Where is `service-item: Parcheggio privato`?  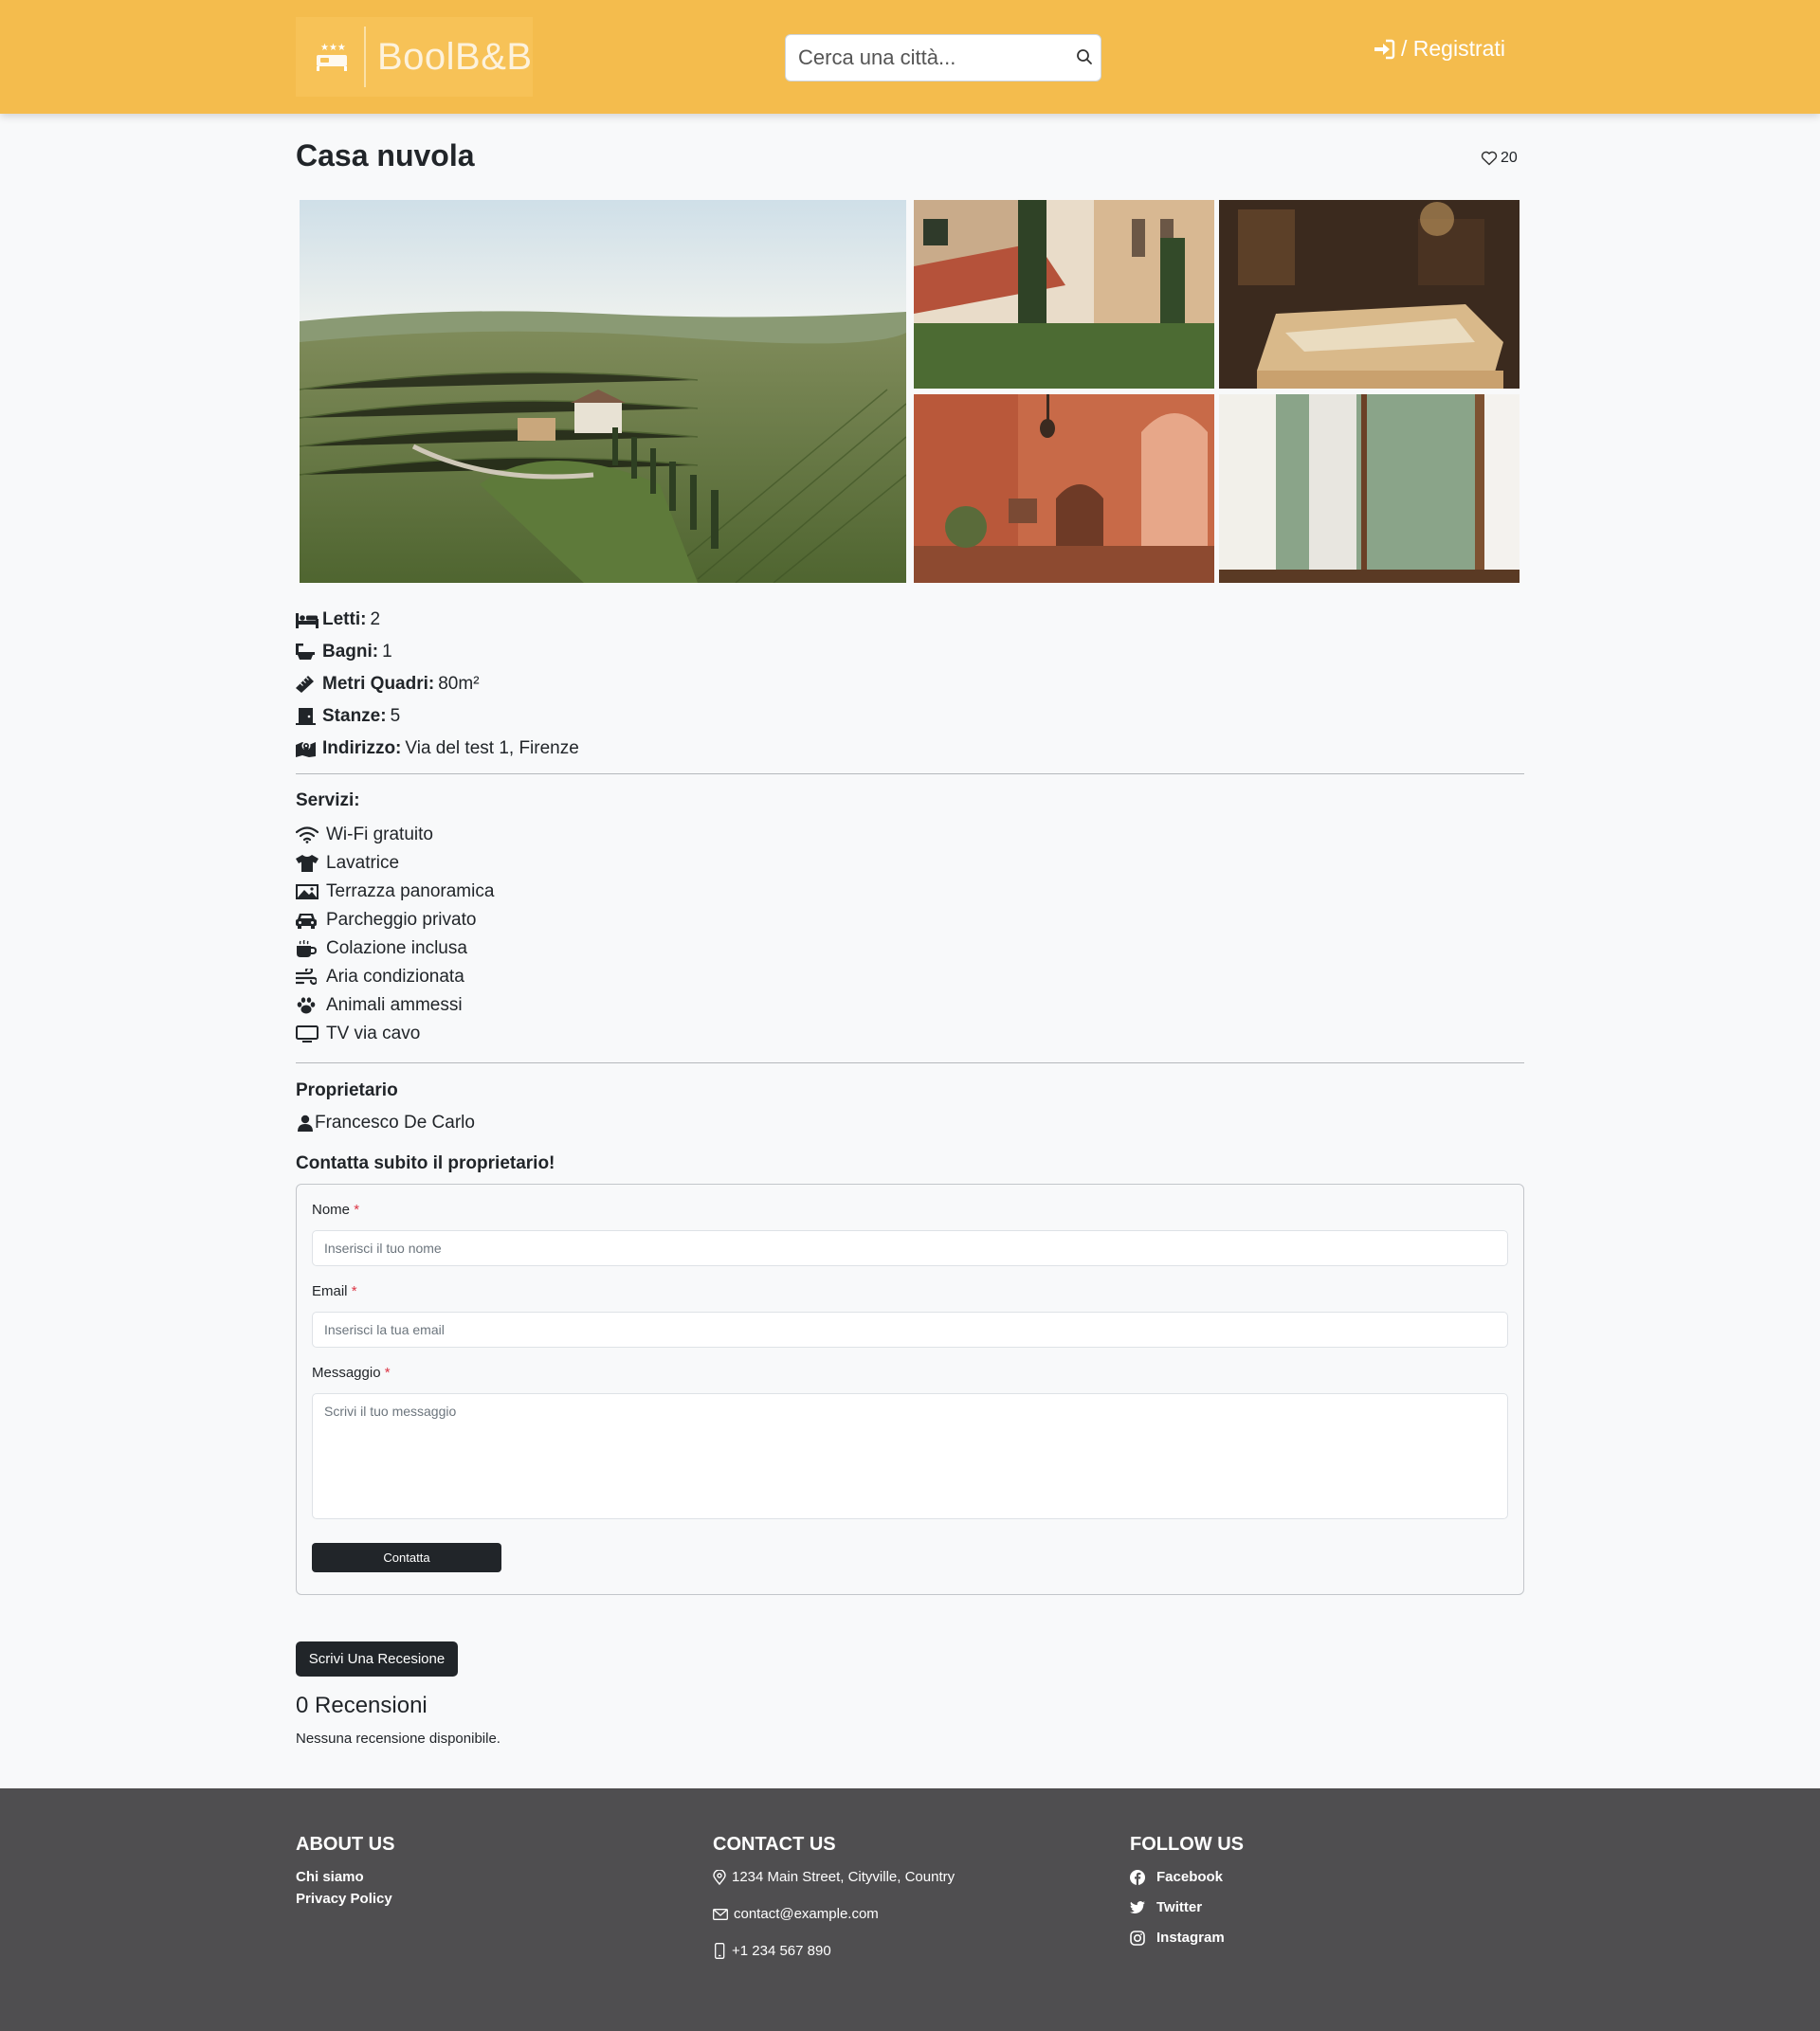 service-item: Parcheggio privato is located at coordinates (395, 920).